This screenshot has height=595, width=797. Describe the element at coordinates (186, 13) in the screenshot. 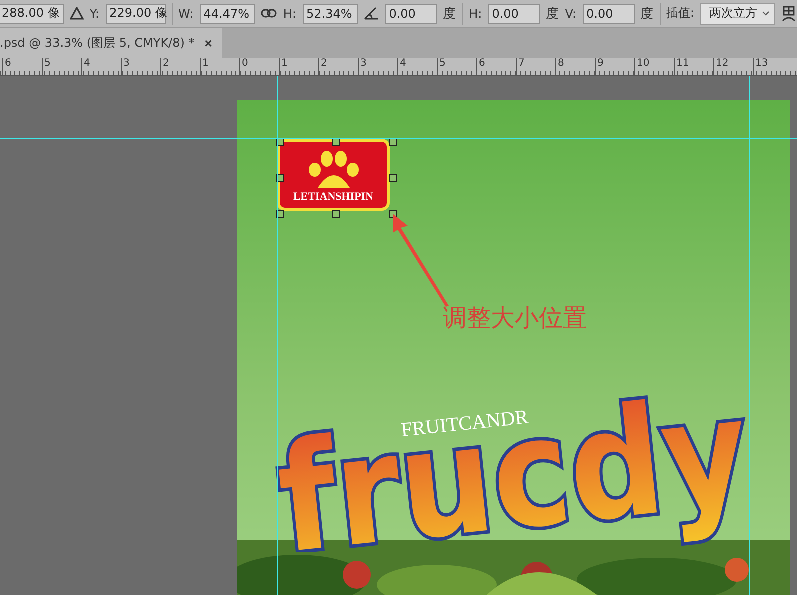

I see `field-label: W:` at that location.